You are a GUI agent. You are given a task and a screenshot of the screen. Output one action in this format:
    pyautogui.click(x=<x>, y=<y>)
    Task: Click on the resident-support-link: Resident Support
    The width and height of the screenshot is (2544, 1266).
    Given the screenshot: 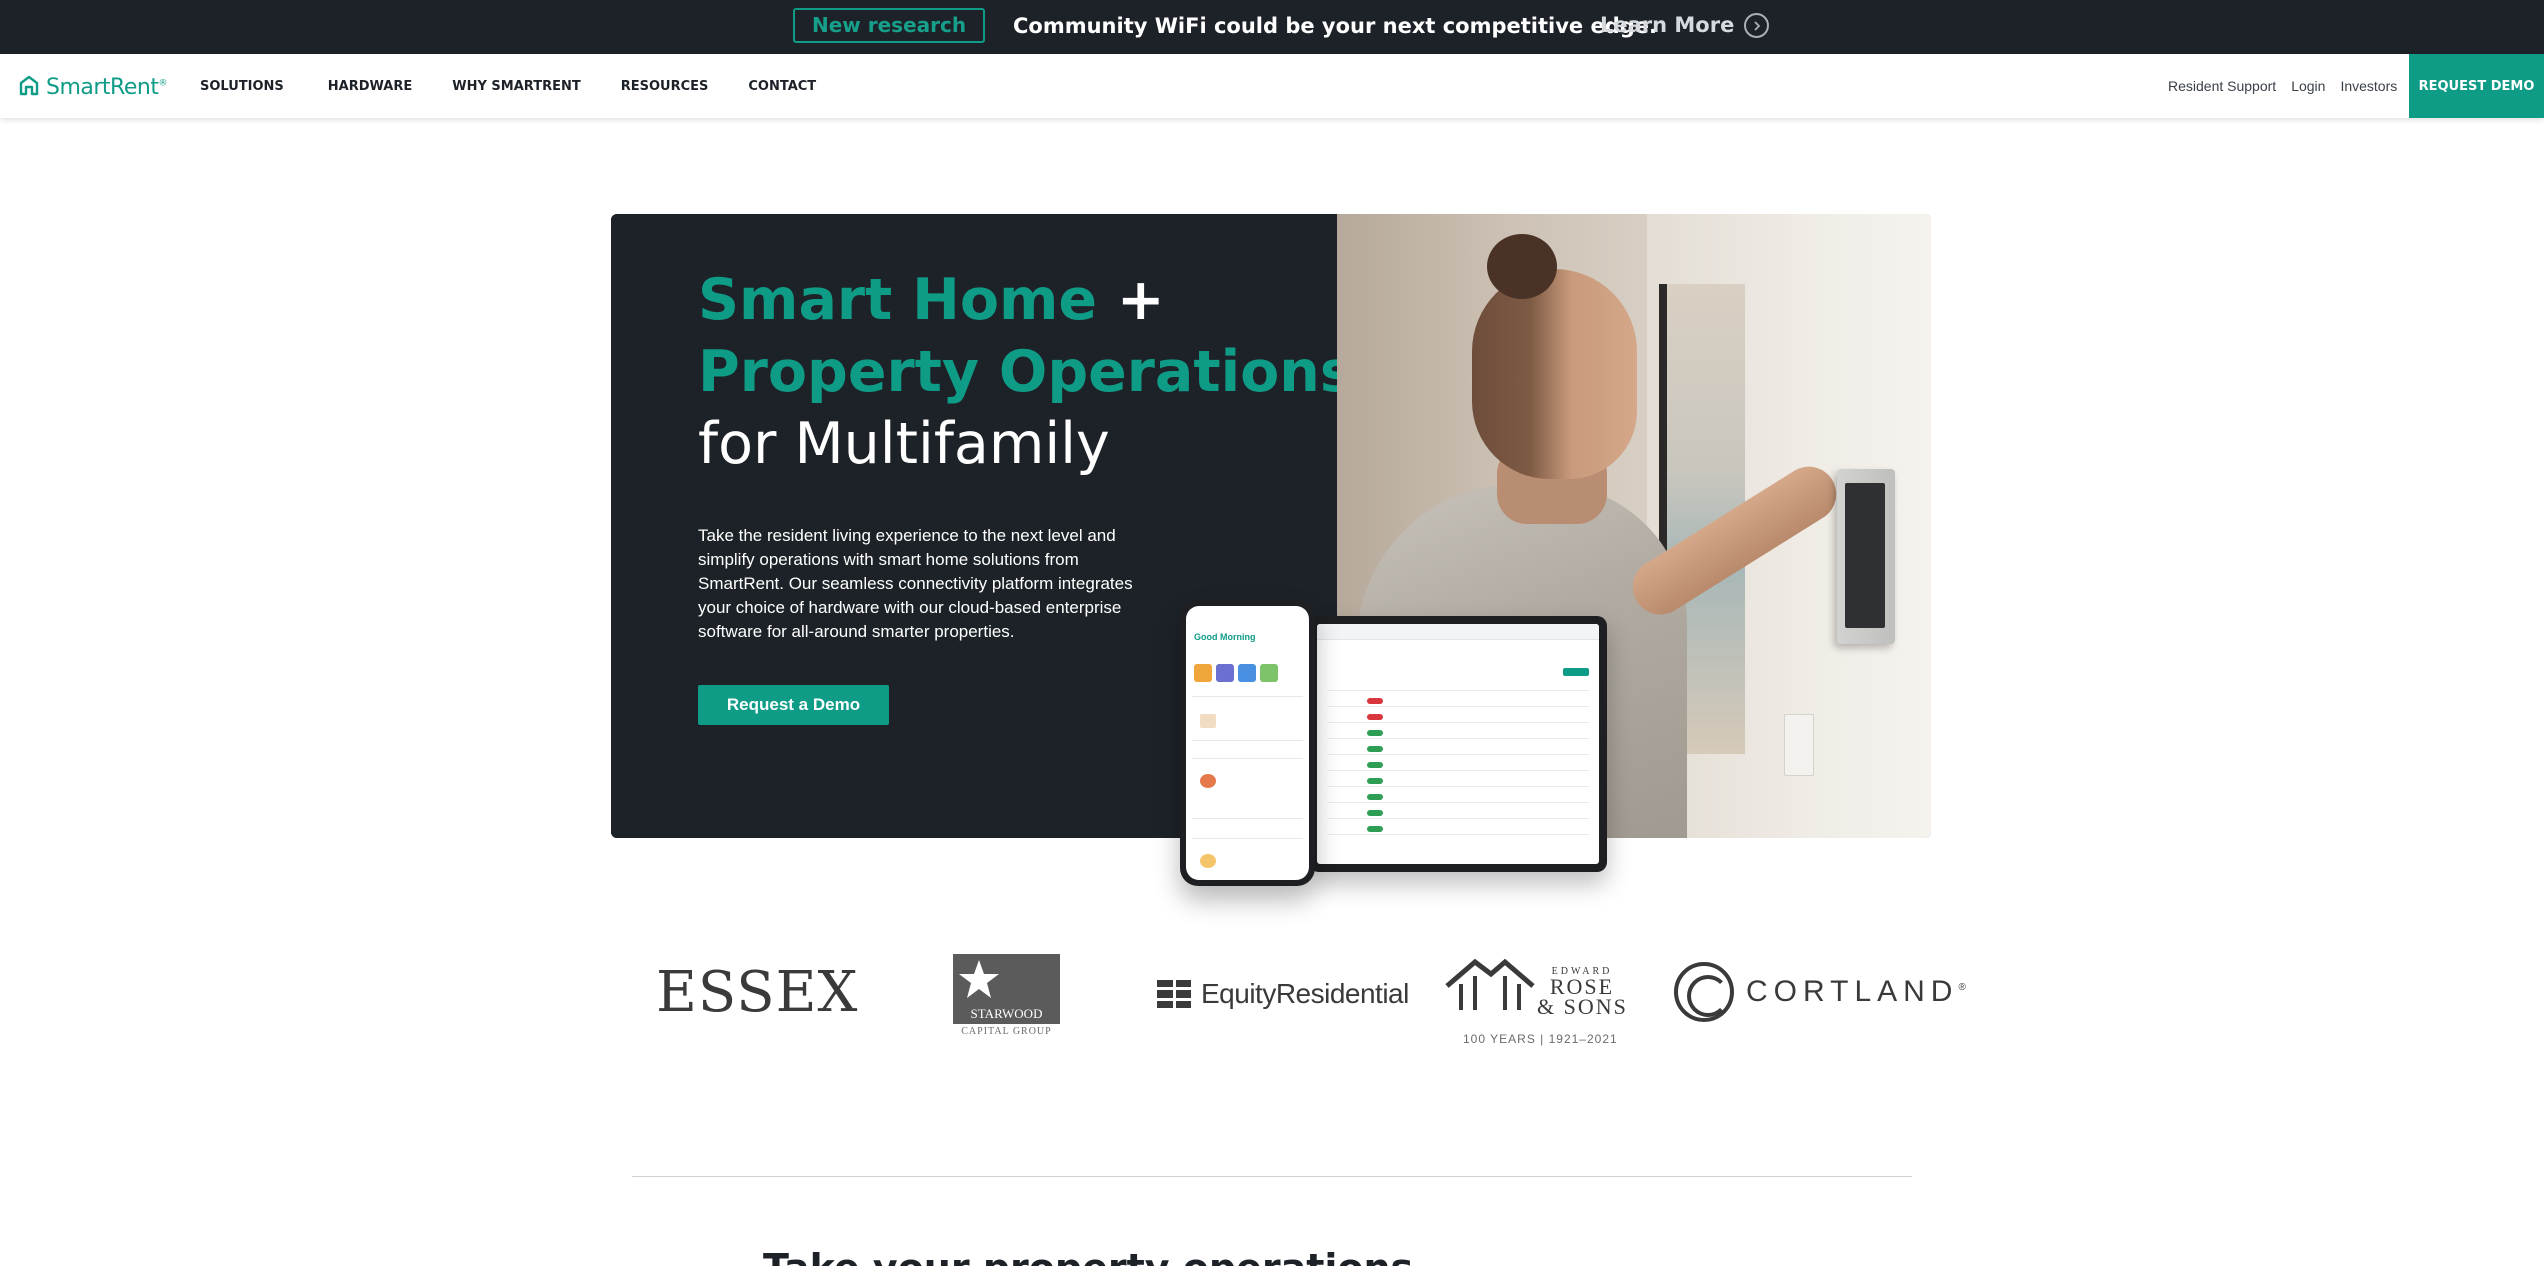 What is the action you would take?
    pyautogui.click(x=2222, y=86)
    